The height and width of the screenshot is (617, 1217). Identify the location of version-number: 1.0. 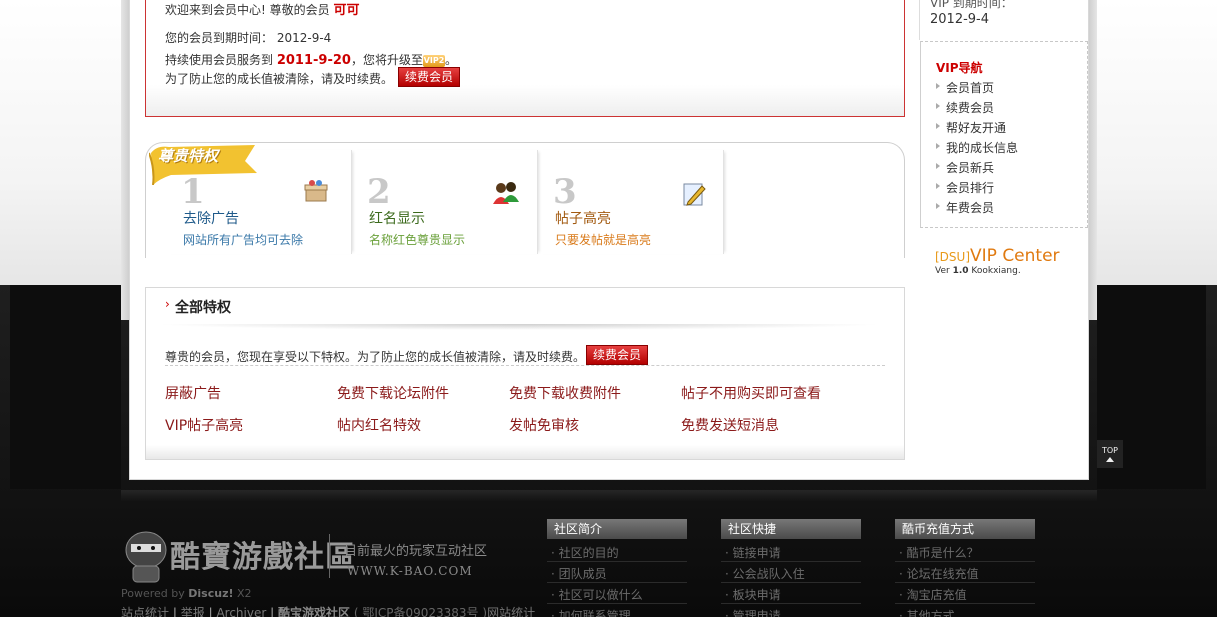
(960, 271).